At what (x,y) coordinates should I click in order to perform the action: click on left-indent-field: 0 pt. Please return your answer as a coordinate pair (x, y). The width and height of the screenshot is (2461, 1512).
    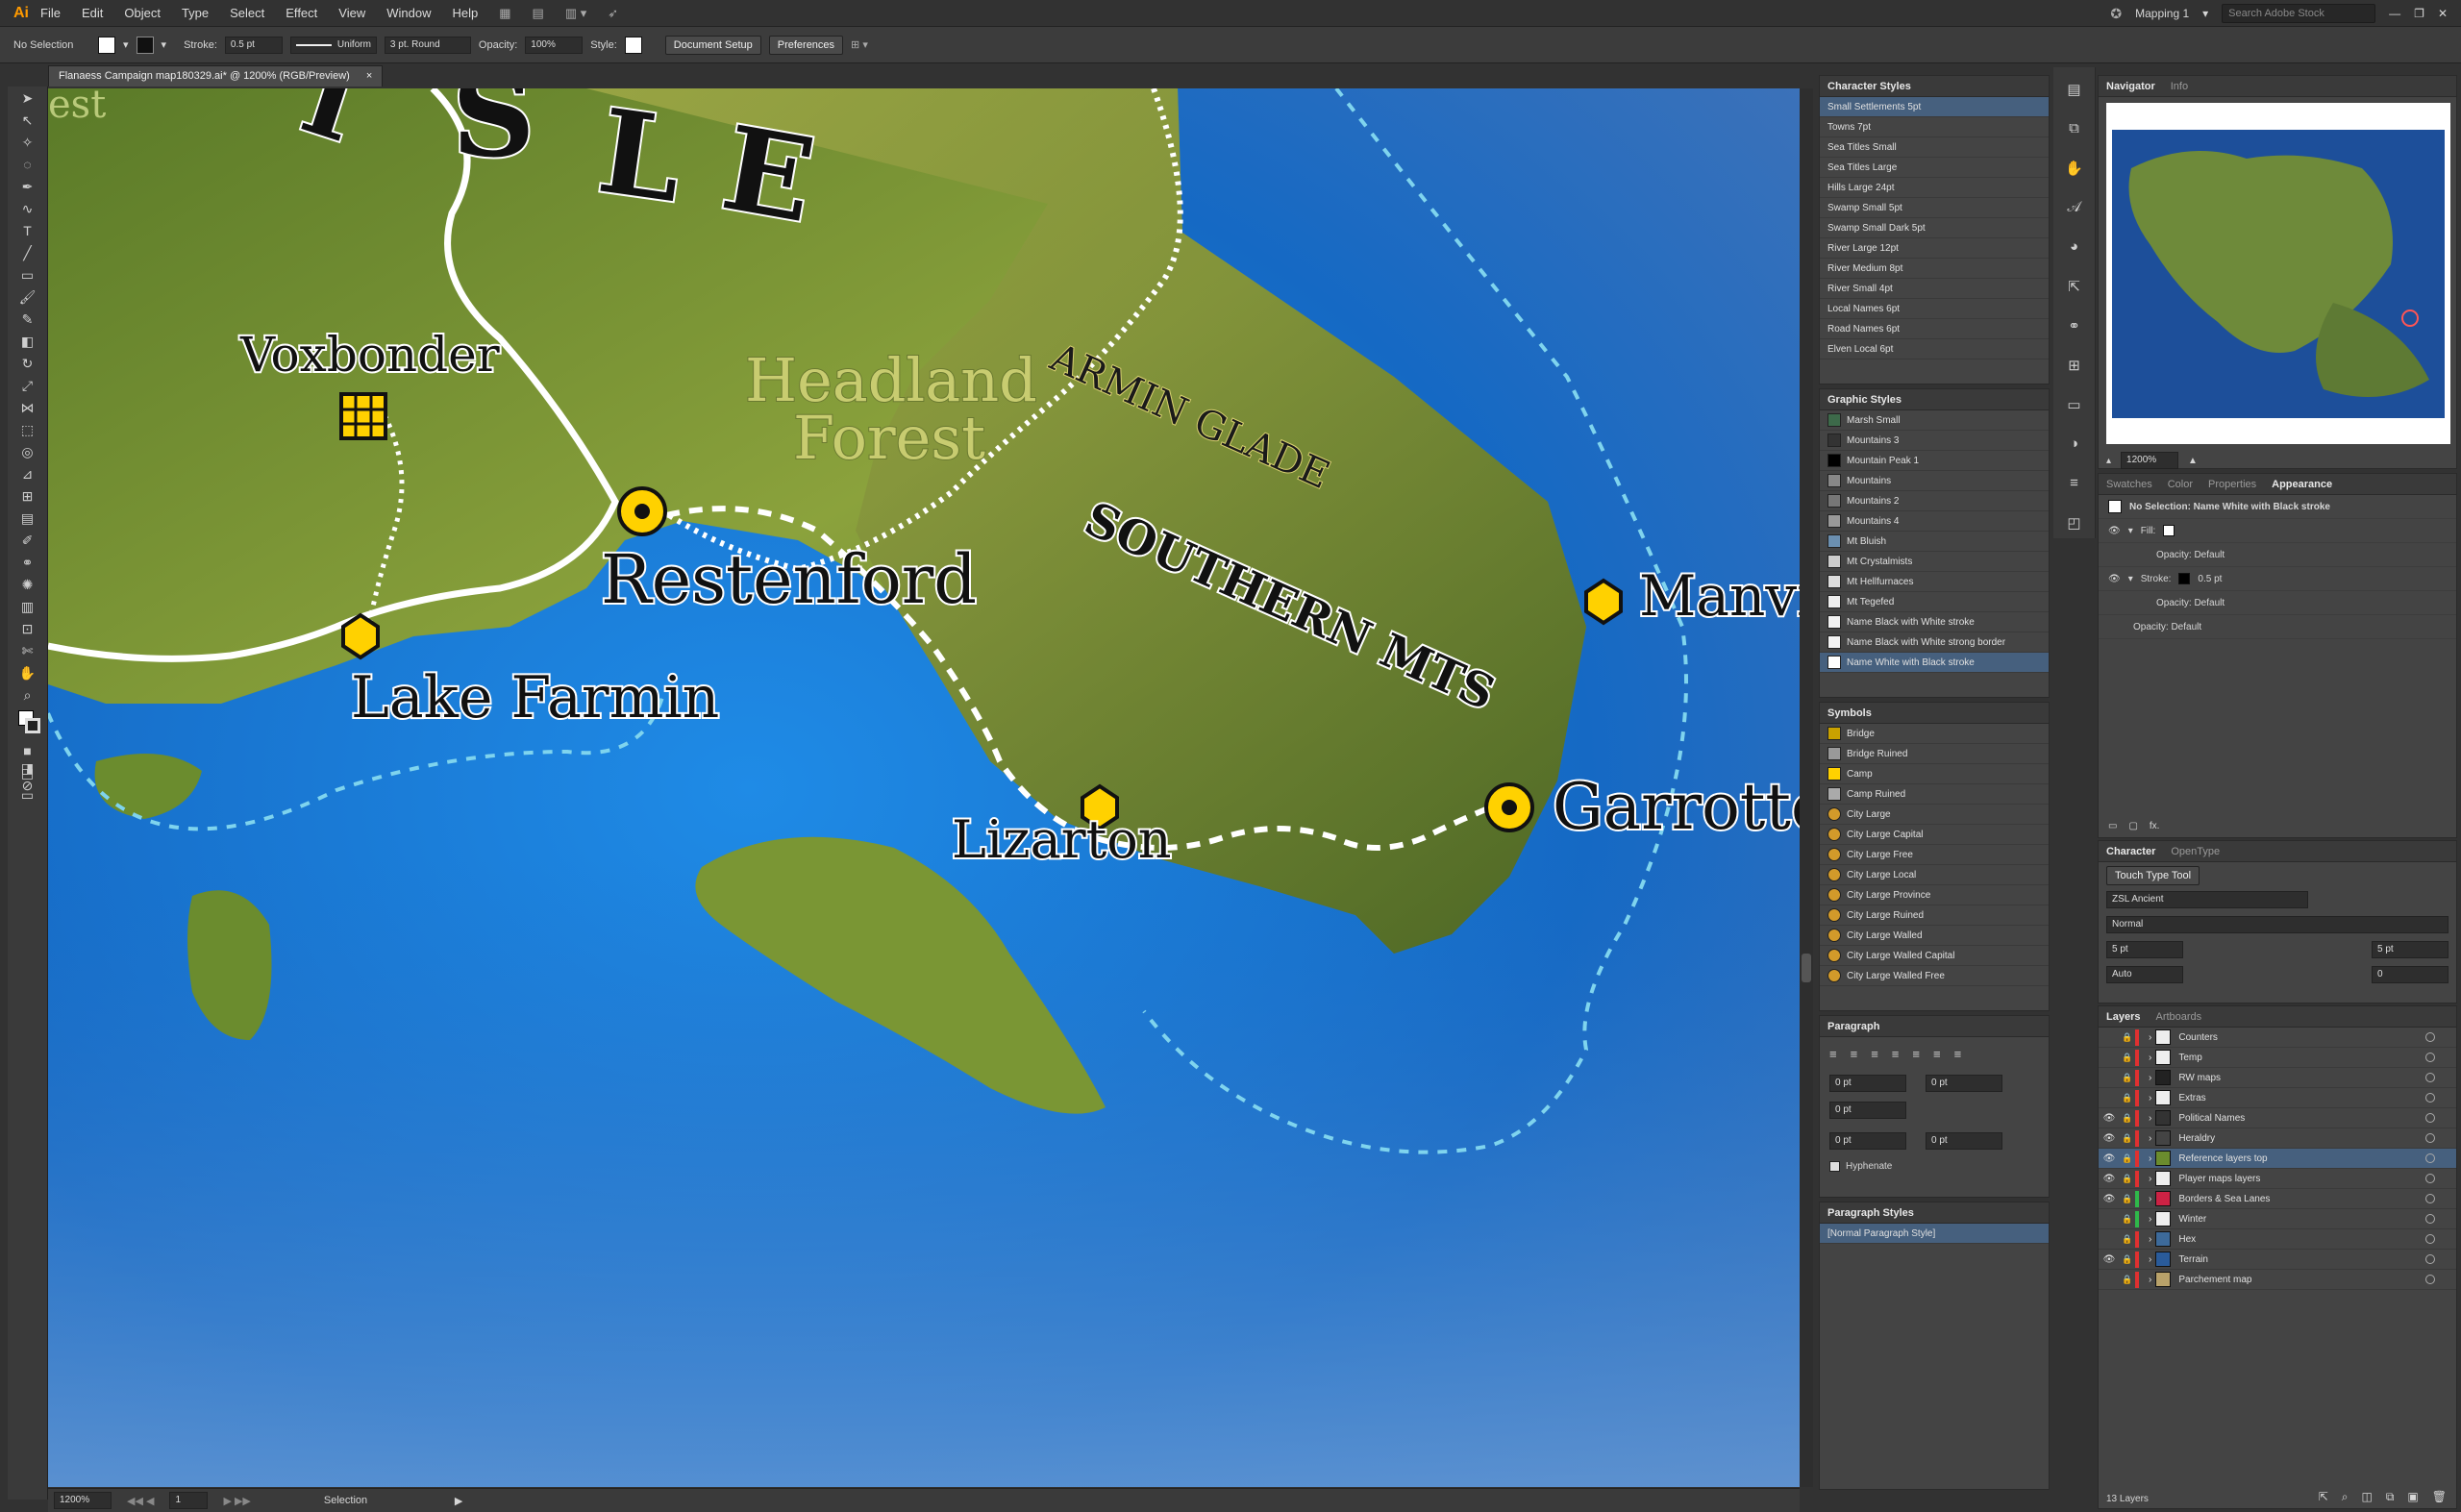
    Looking at the image, I should click on (1867, 1083).